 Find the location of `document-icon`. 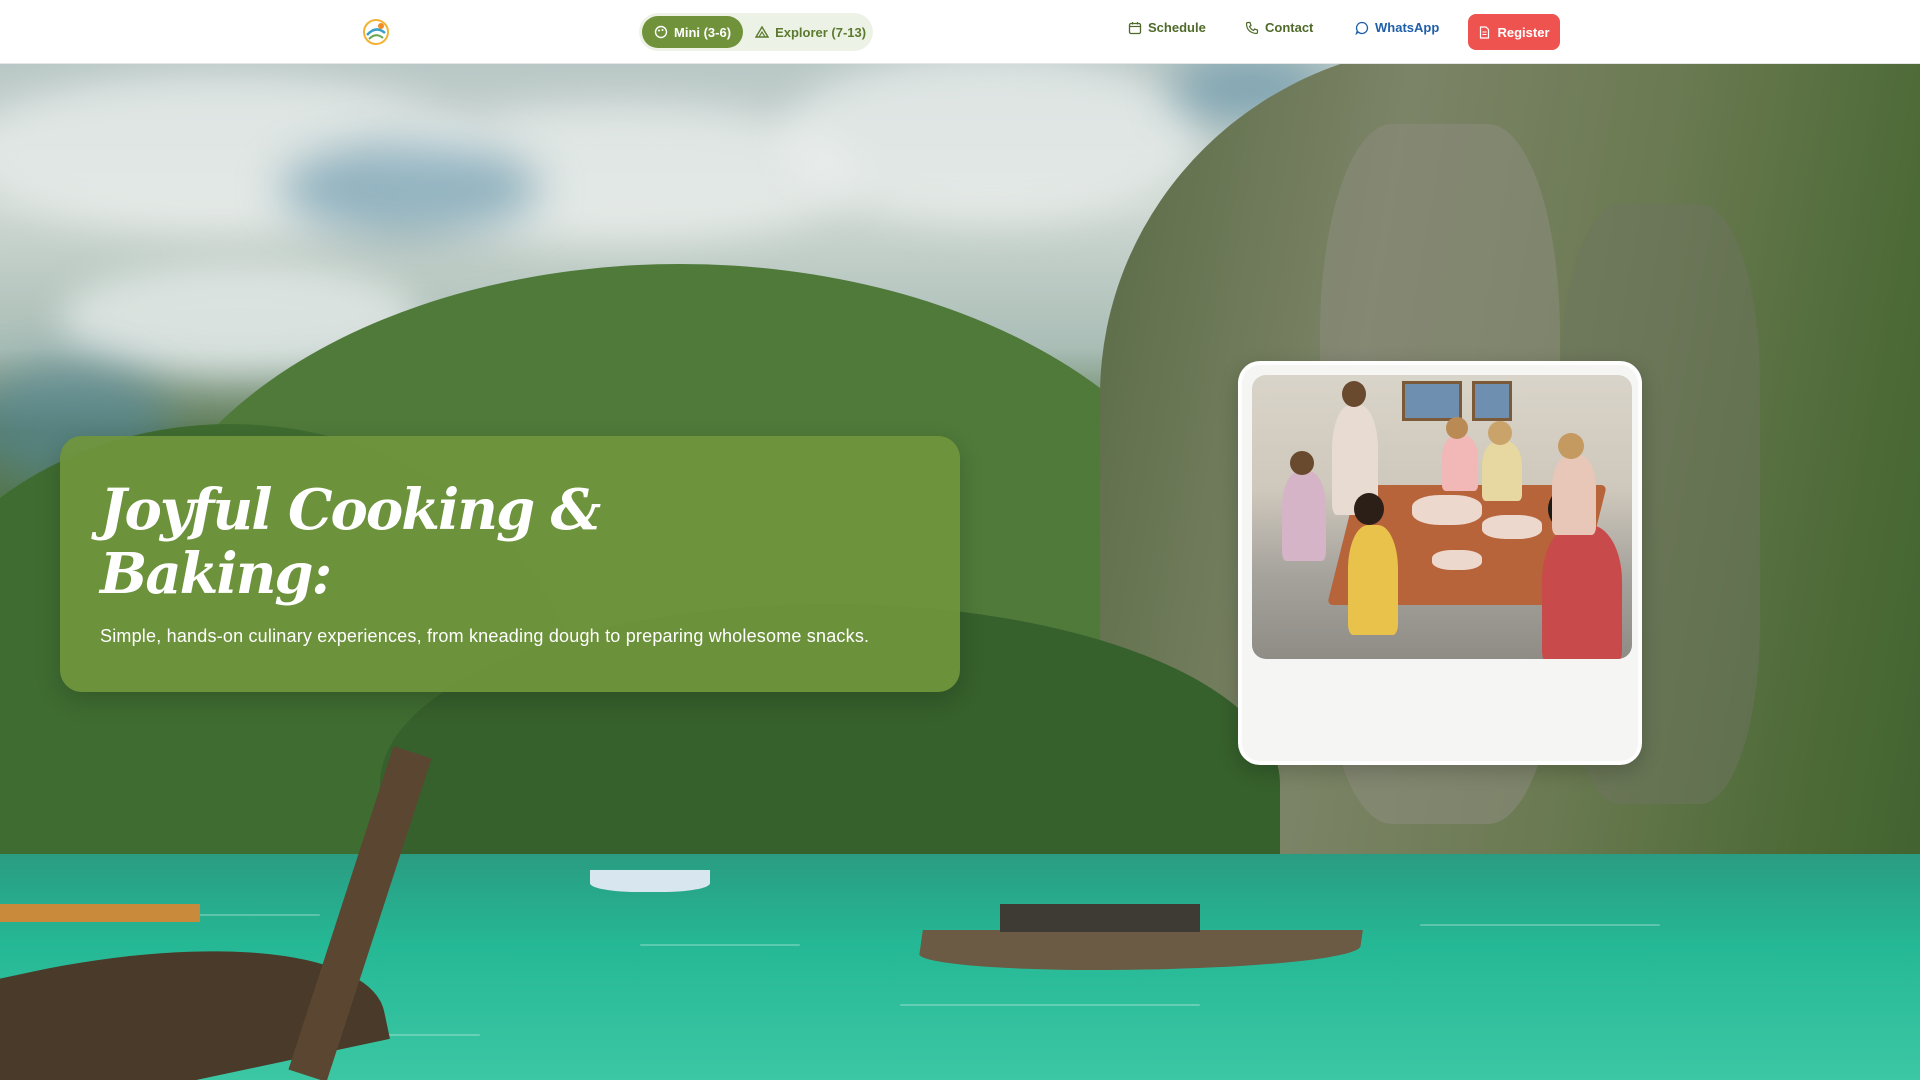

document-icon is located at coordinates (1485, 32).